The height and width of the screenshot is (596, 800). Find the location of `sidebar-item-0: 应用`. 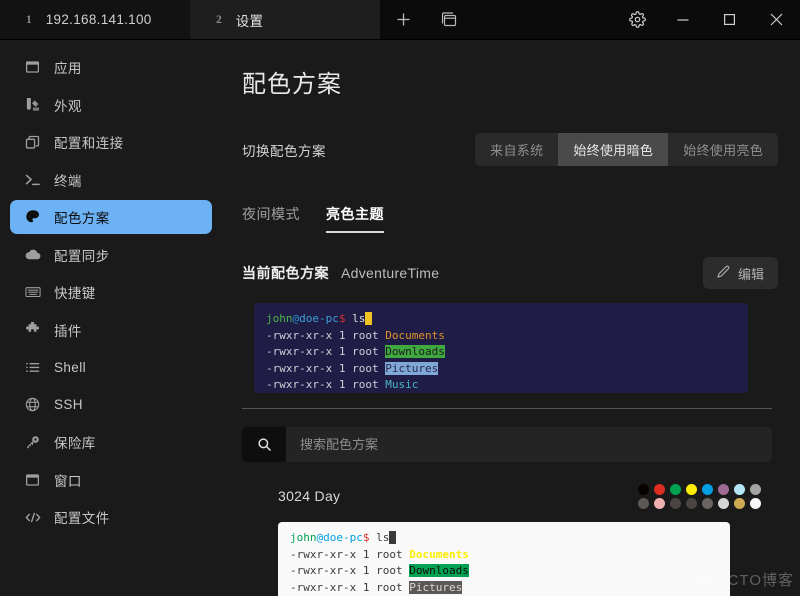

sidebar-item-0: 应用 is located at coordinates (111, 67).